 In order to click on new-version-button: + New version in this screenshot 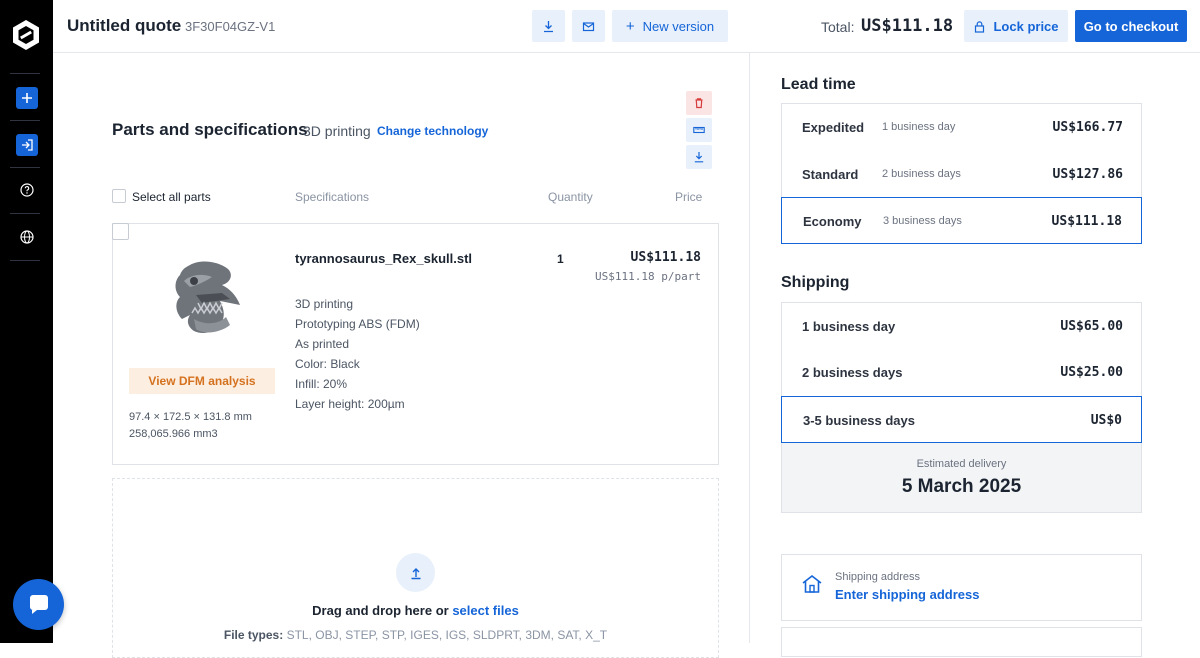, I will do `click(670, 26)`.